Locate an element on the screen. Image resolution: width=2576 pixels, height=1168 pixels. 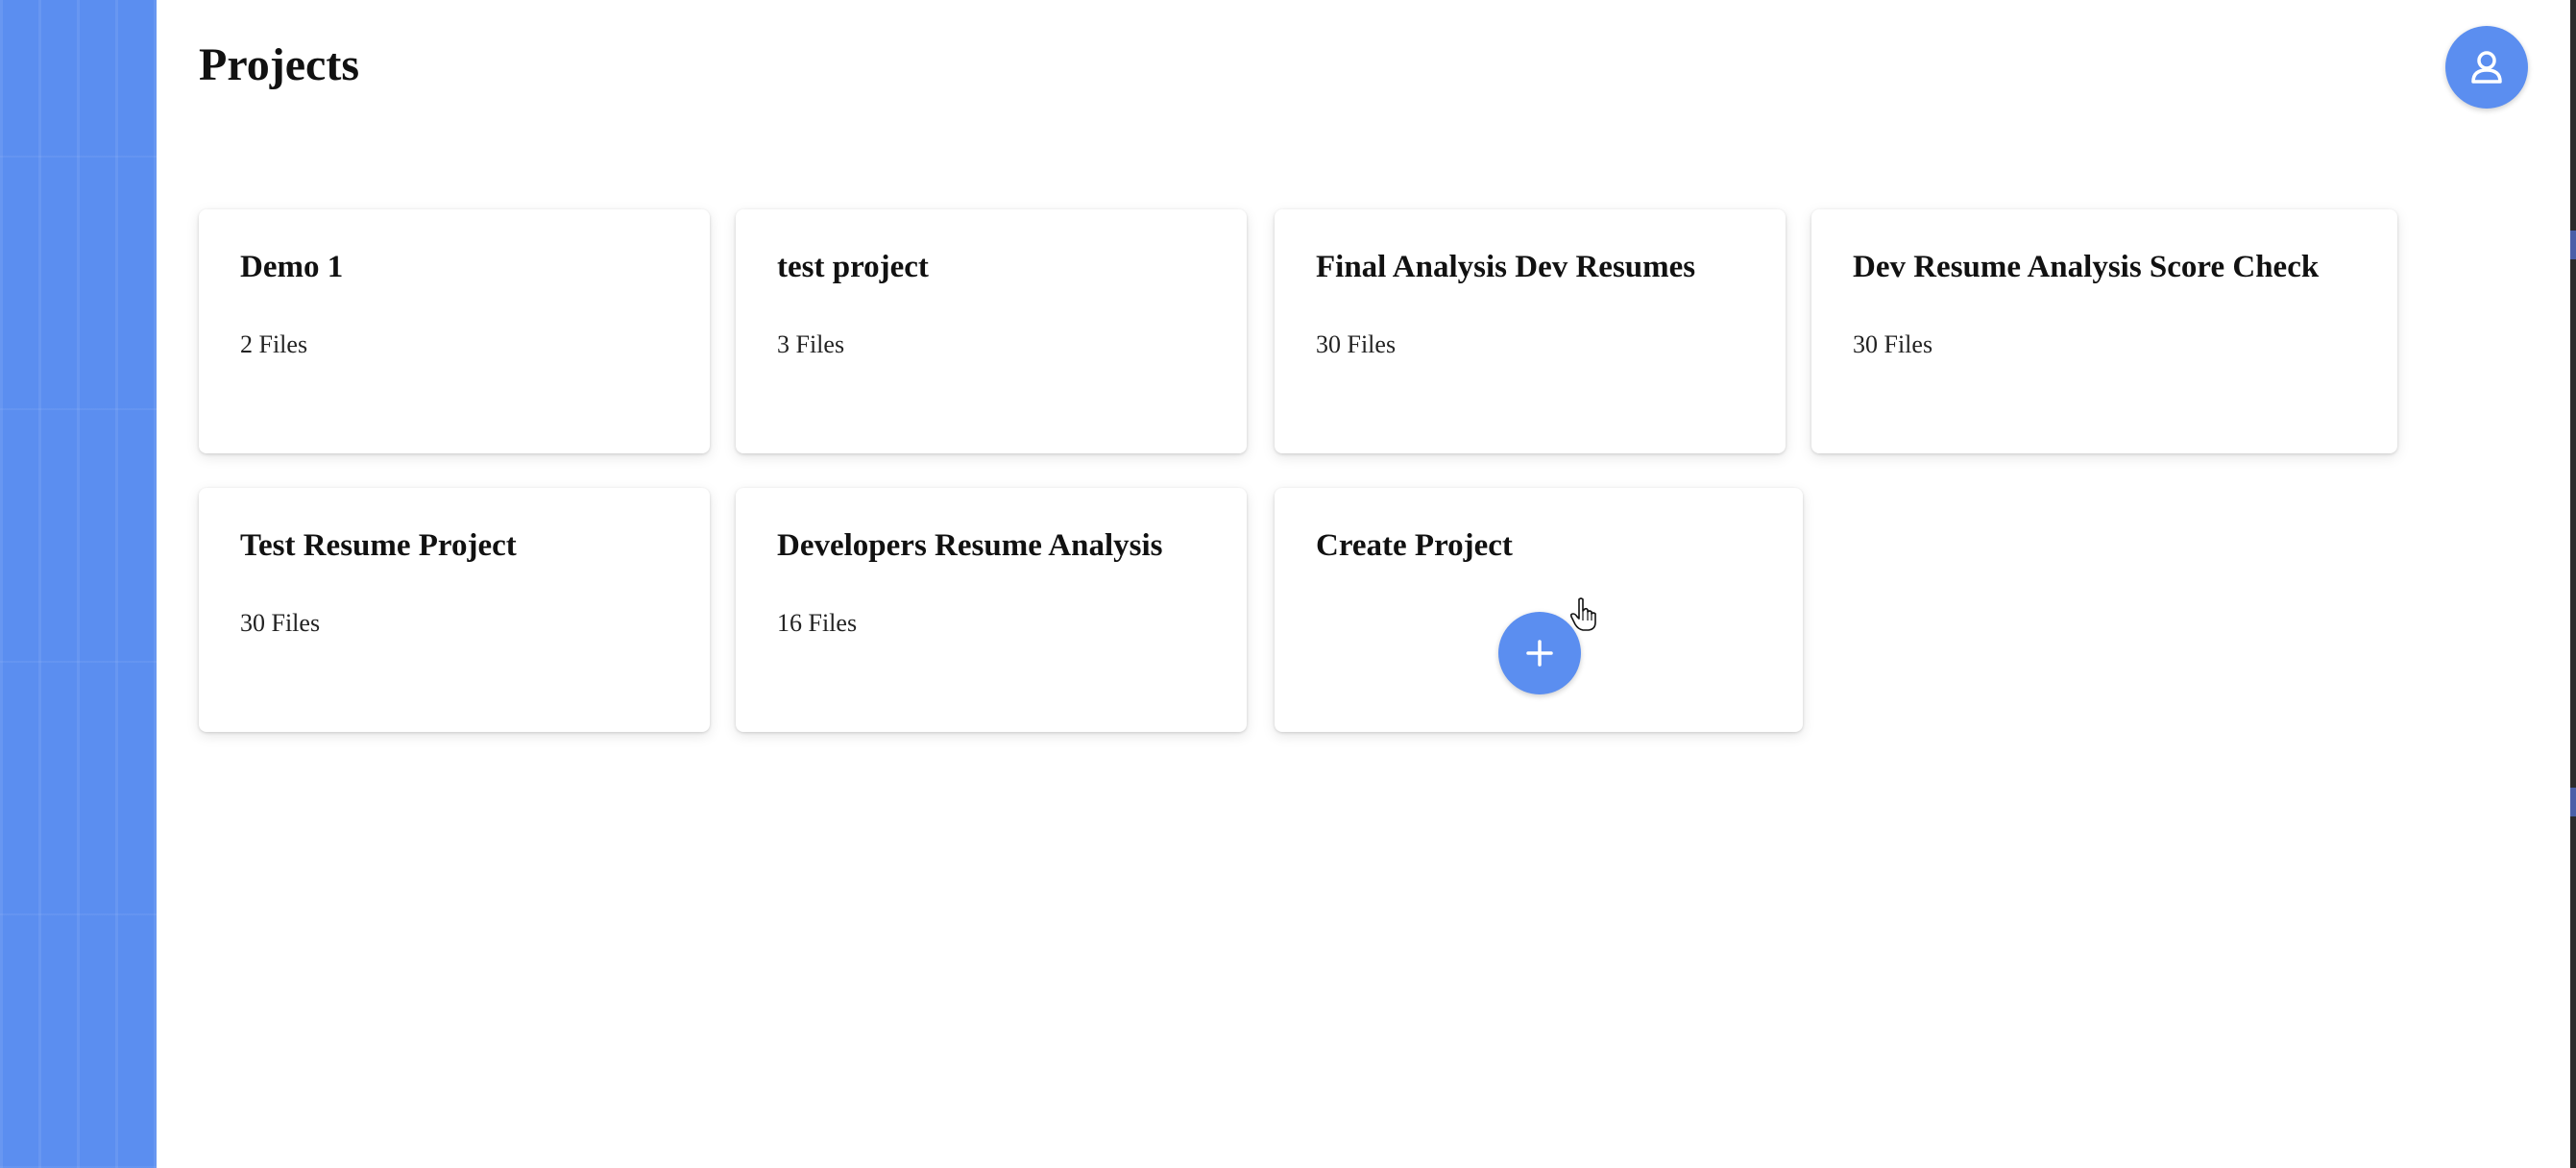
project-name: Demo 1 is located at coordinates (292, 267).